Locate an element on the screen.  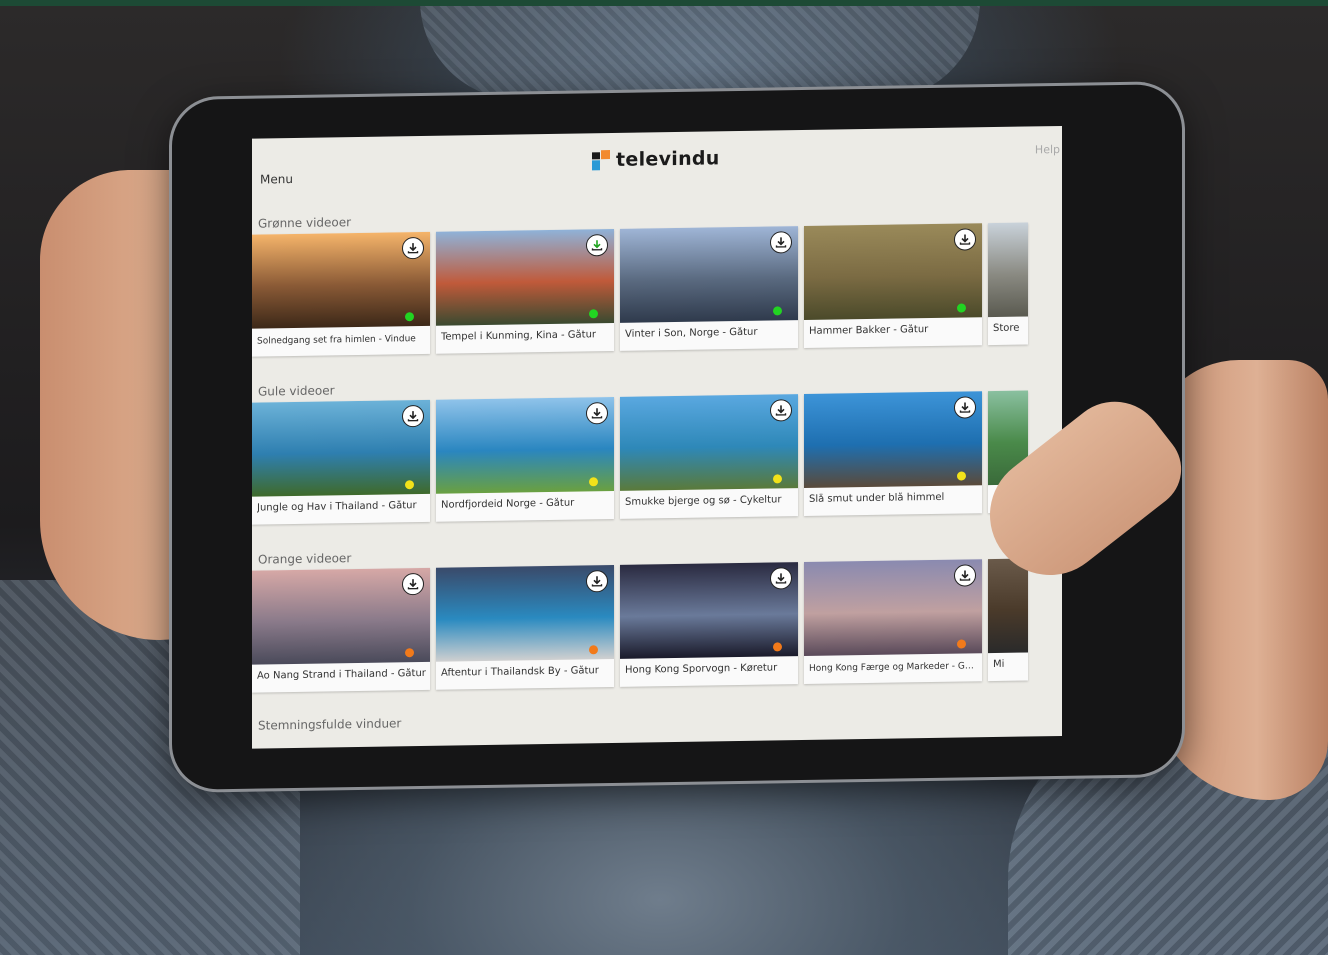
logo-text: televindu is located at coordinates (668, 159).